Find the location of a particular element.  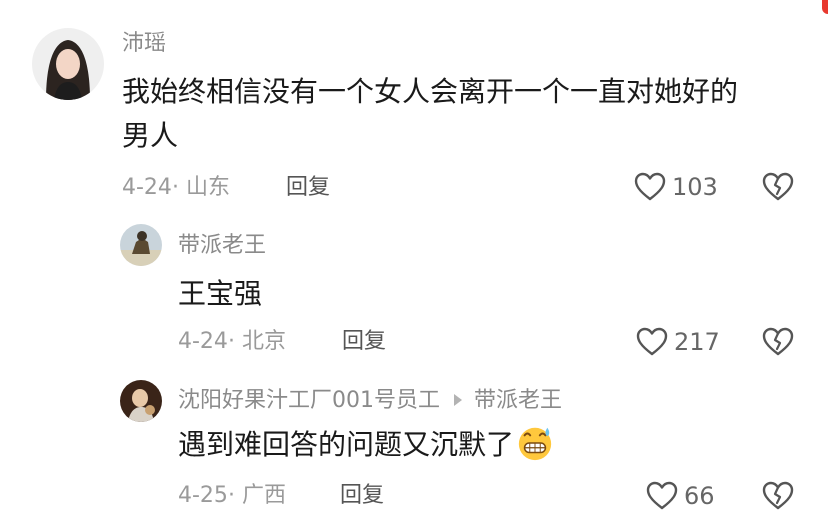

username: 沛瑶 is located at coordinates (144, 44).